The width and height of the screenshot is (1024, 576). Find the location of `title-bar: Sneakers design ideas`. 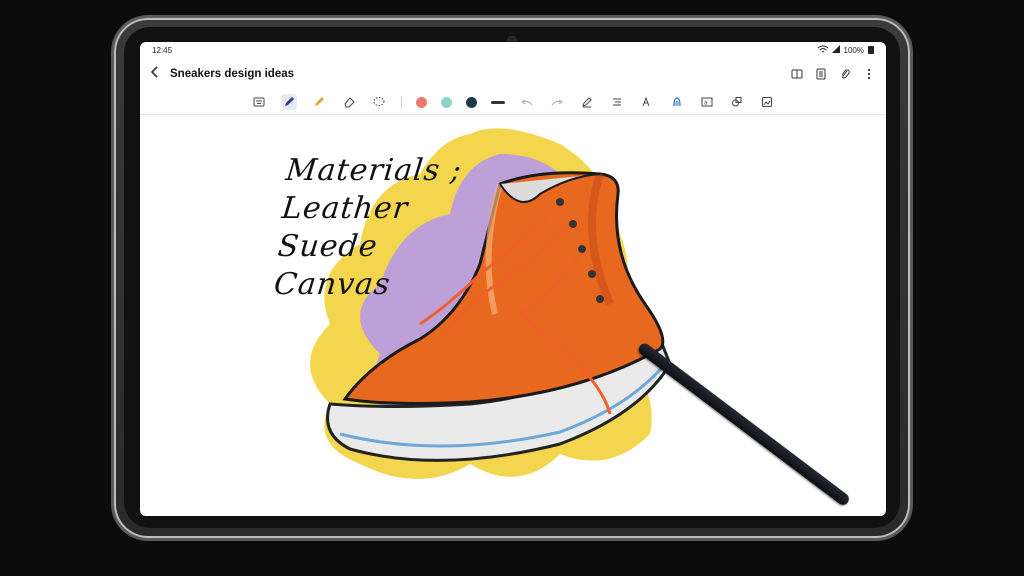

title-bar: Sneakers design ideas is located at coordinates (513, 74).